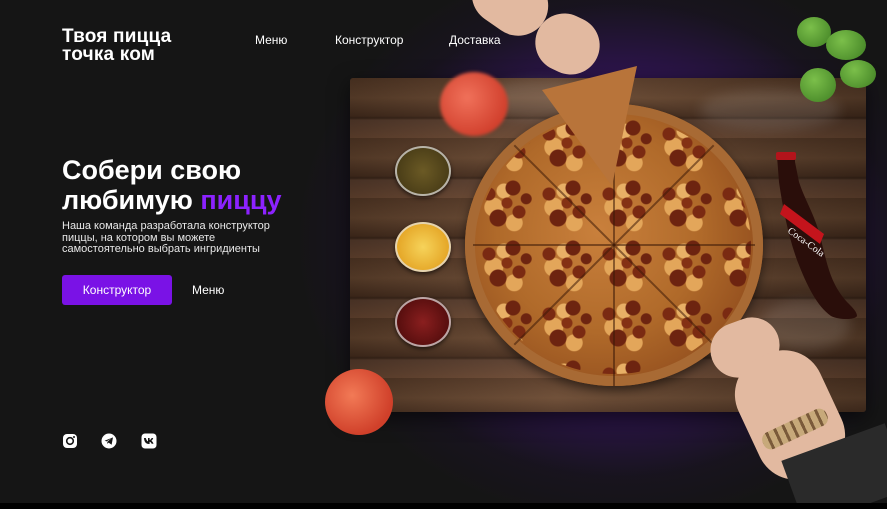  I want to click on tomato-slice-bottom-image, so click(359, 402).